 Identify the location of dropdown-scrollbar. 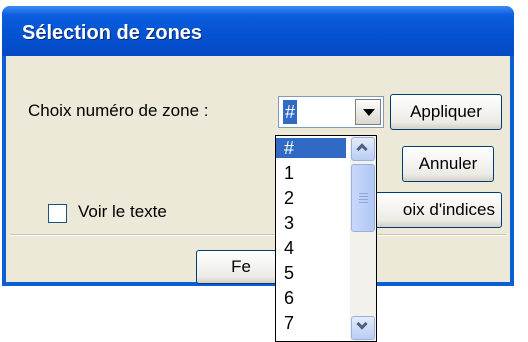
(363, 238).